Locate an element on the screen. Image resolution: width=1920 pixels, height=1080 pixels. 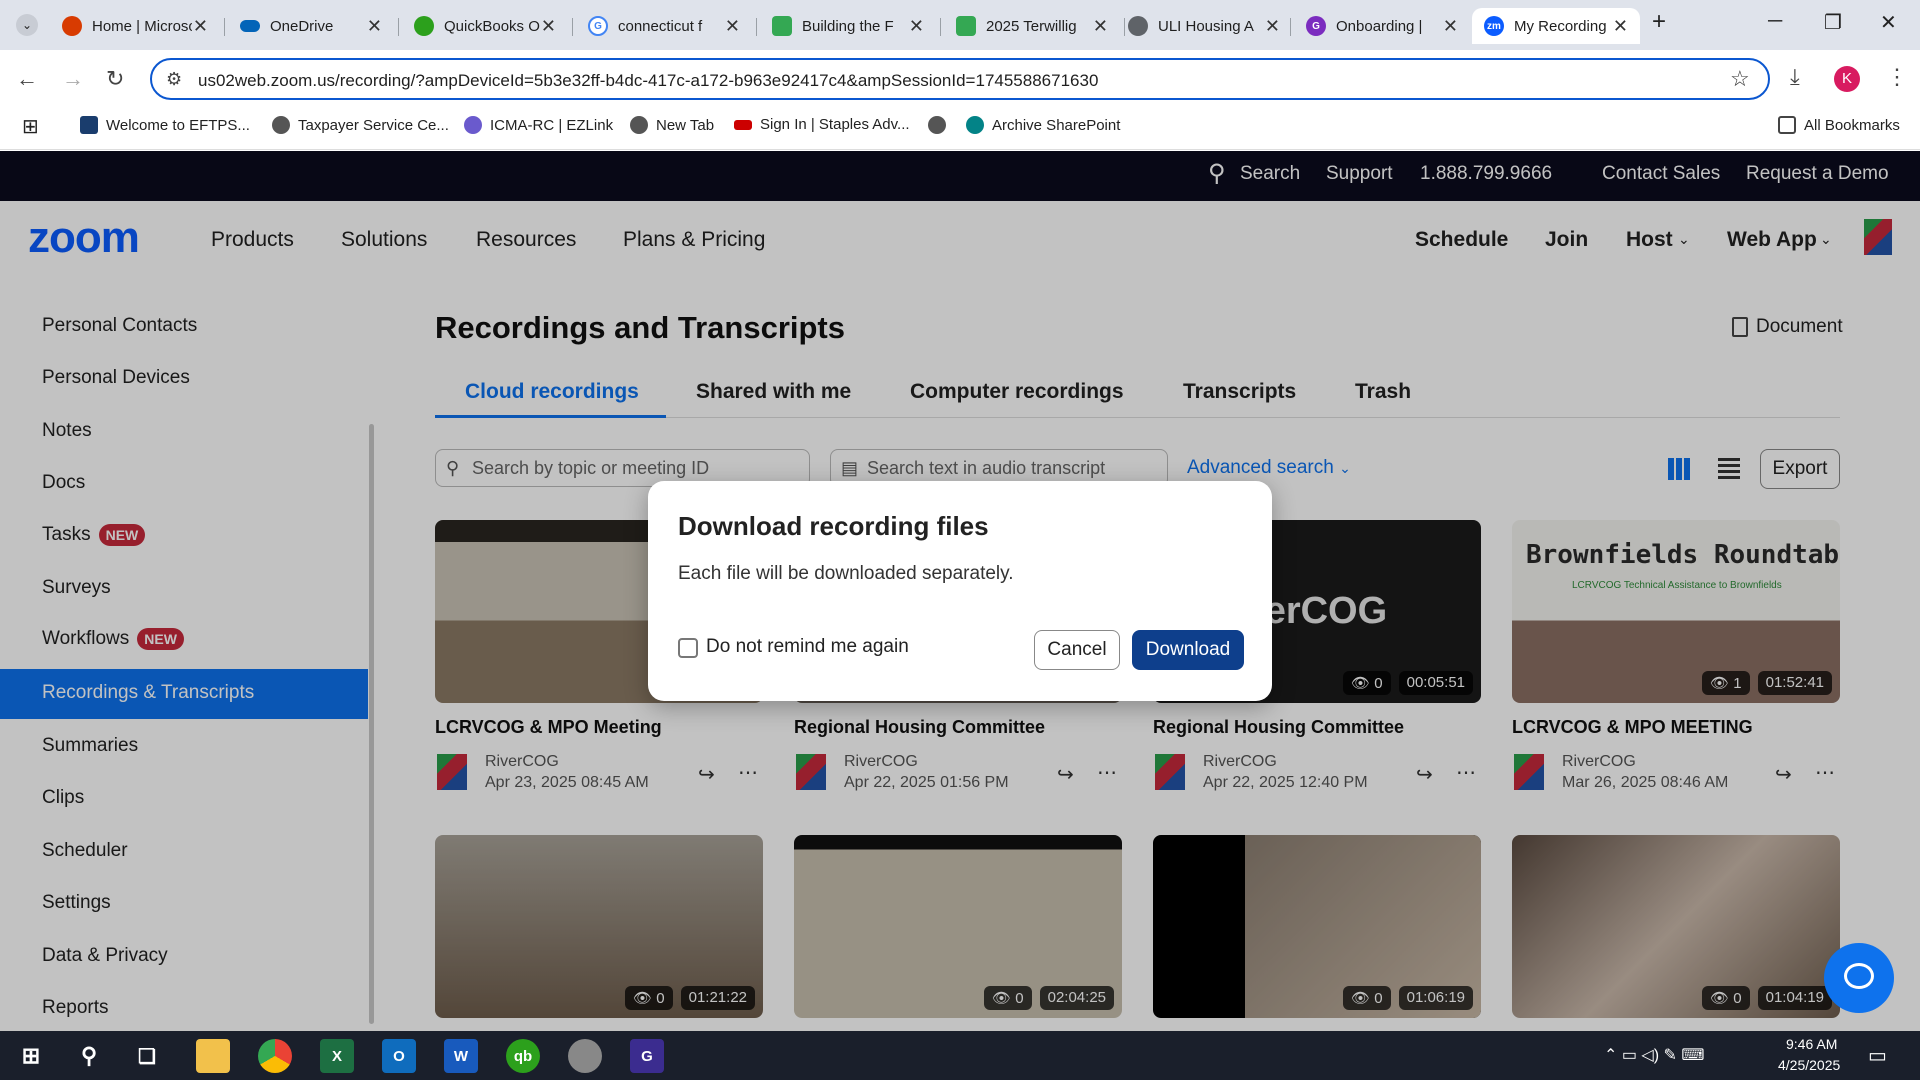
bookmark-item: ICMA-RC | EZLink is located at coordinates (538, 125).